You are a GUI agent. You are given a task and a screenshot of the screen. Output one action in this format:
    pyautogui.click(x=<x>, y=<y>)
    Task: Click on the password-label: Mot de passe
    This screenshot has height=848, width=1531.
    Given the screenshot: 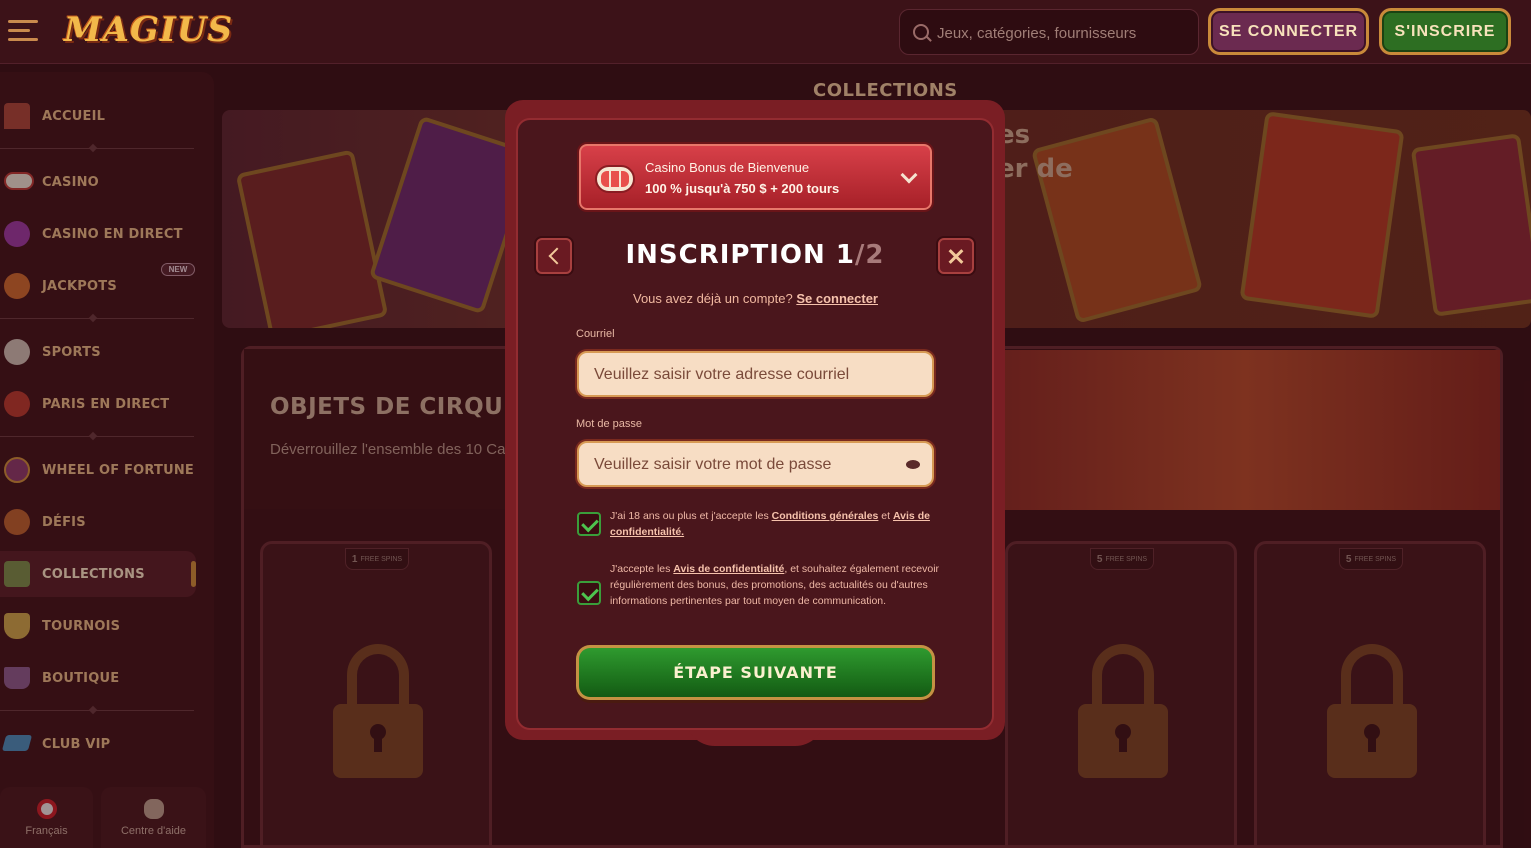 What is the action you would take?
    pyautogui.click(x=609, y=424)
    